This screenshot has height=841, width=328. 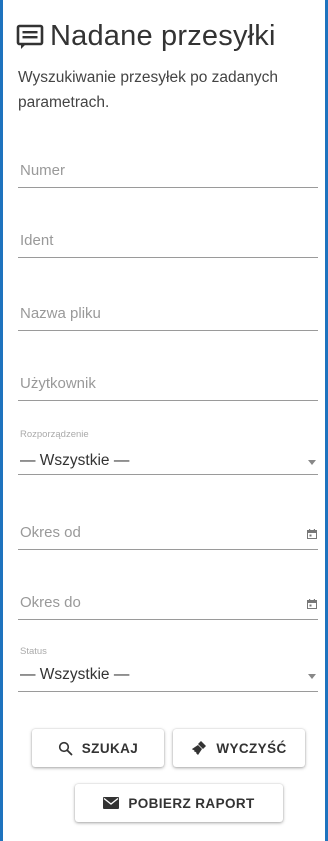 What do you see at coordinates (168, 532) in the screenshot?
I see `okres-od-field: Okres od` at bounding box center [168, 532].